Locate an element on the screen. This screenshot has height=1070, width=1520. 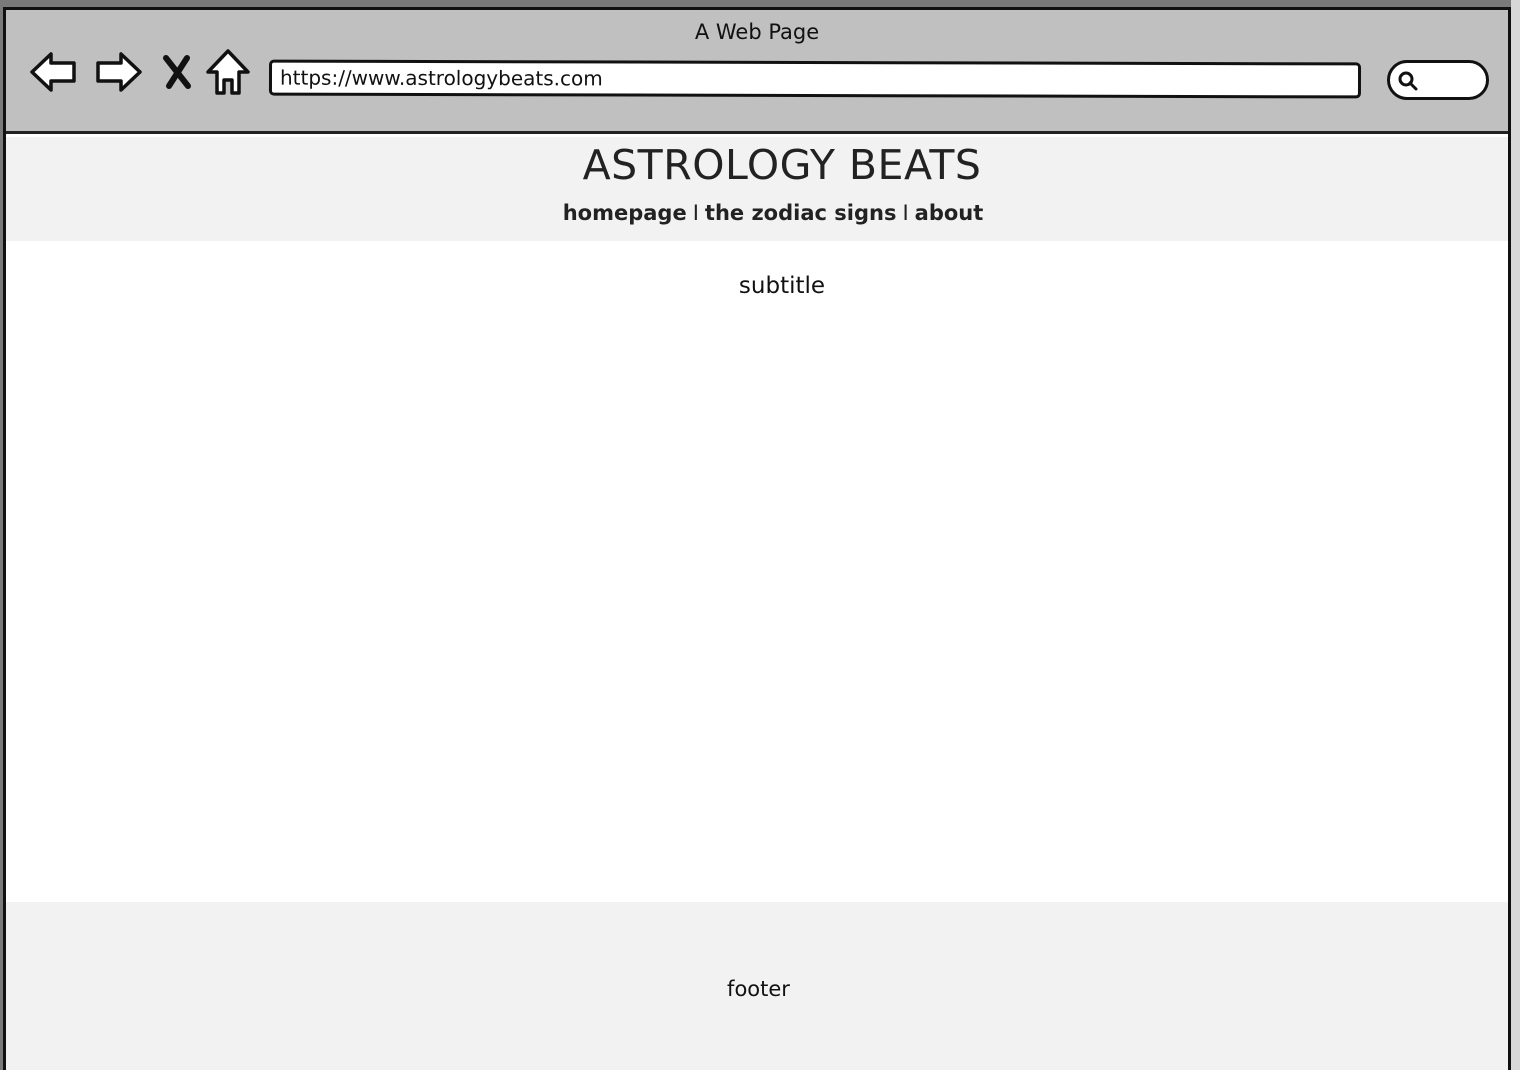
forward-arrow-icon is located at coordinates (119, 72).